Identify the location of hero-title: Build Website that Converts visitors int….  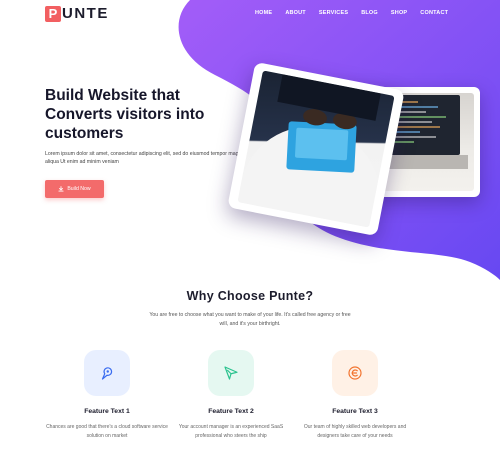
(125, 114).